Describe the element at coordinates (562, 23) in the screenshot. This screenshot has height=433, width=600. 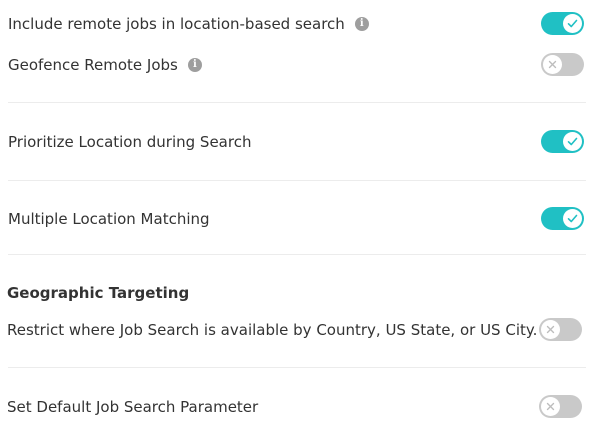
I see `toggle-include-remote` at that location.